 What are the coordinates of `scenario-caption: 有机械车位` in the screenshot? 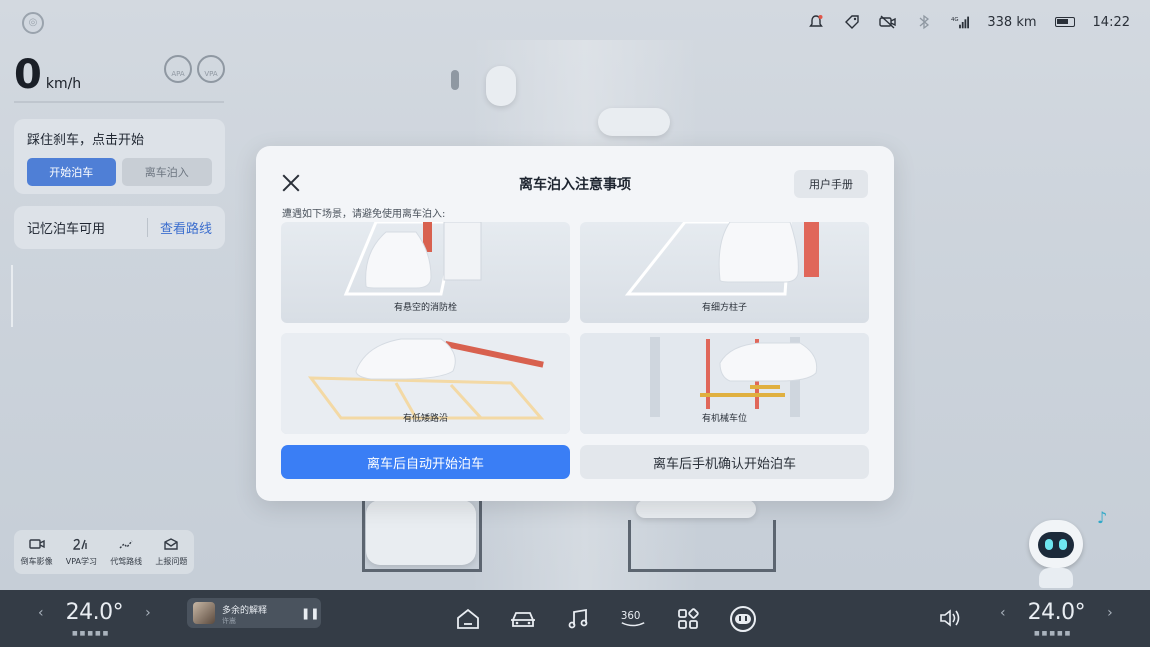 It's located at (724, 419).